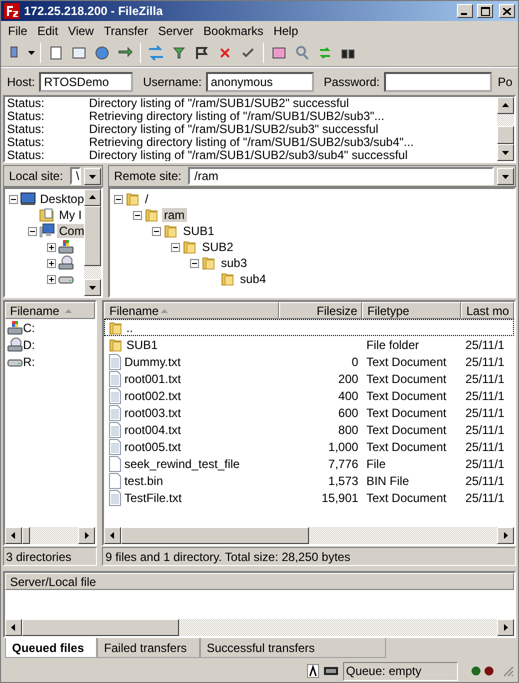 This screenshot has height=683, width=519. I want to click on resize-grip-icon, so click(508, 671).